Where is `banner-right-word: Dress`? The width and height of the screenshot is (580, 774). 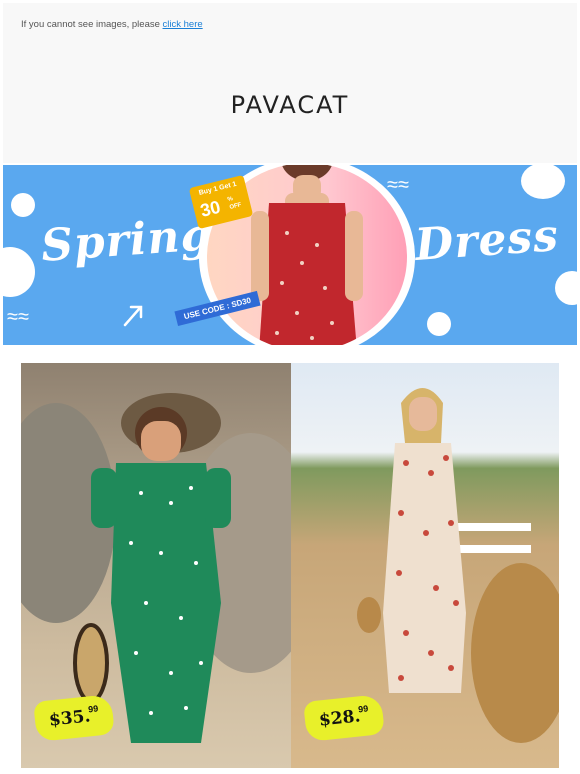
banner-right-word: Dress is located at coordinates (487, 240).